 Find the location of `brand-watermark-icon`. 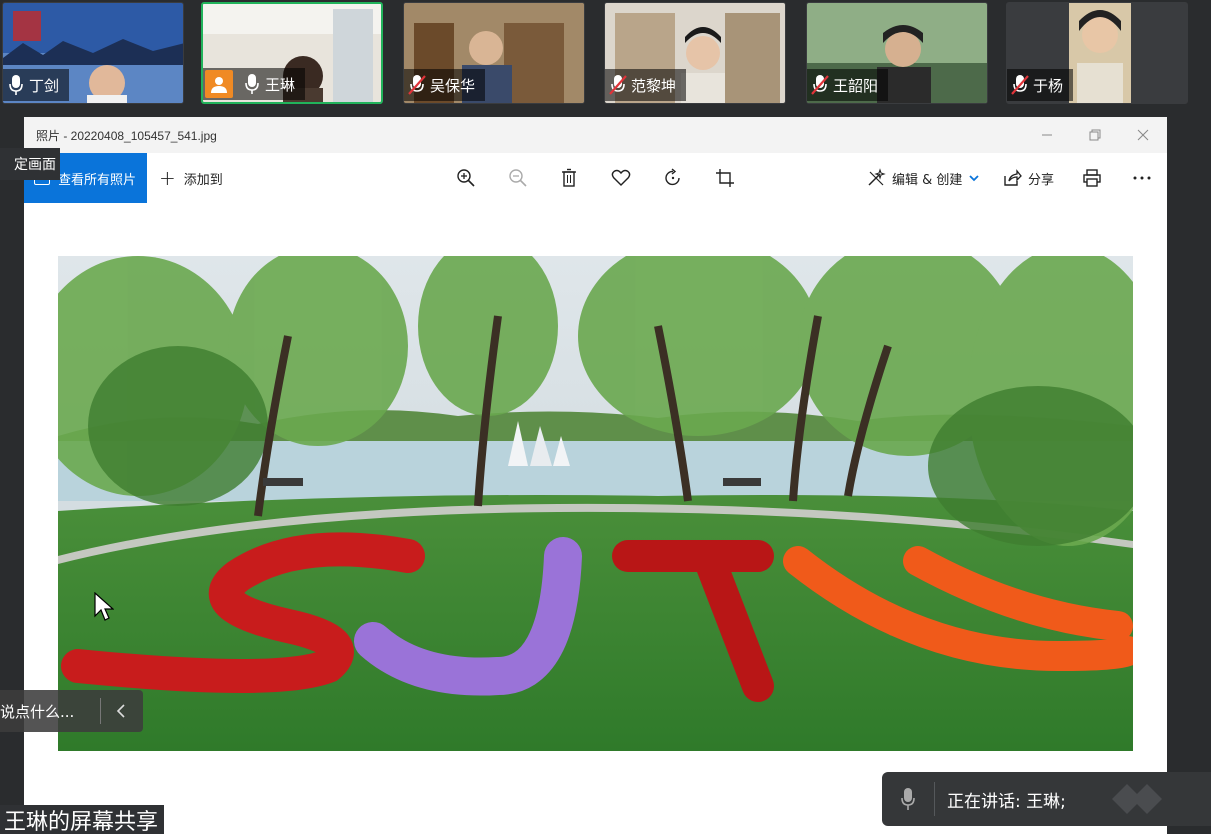

brand-watermark-icon is located at coordinates (1136, 799).